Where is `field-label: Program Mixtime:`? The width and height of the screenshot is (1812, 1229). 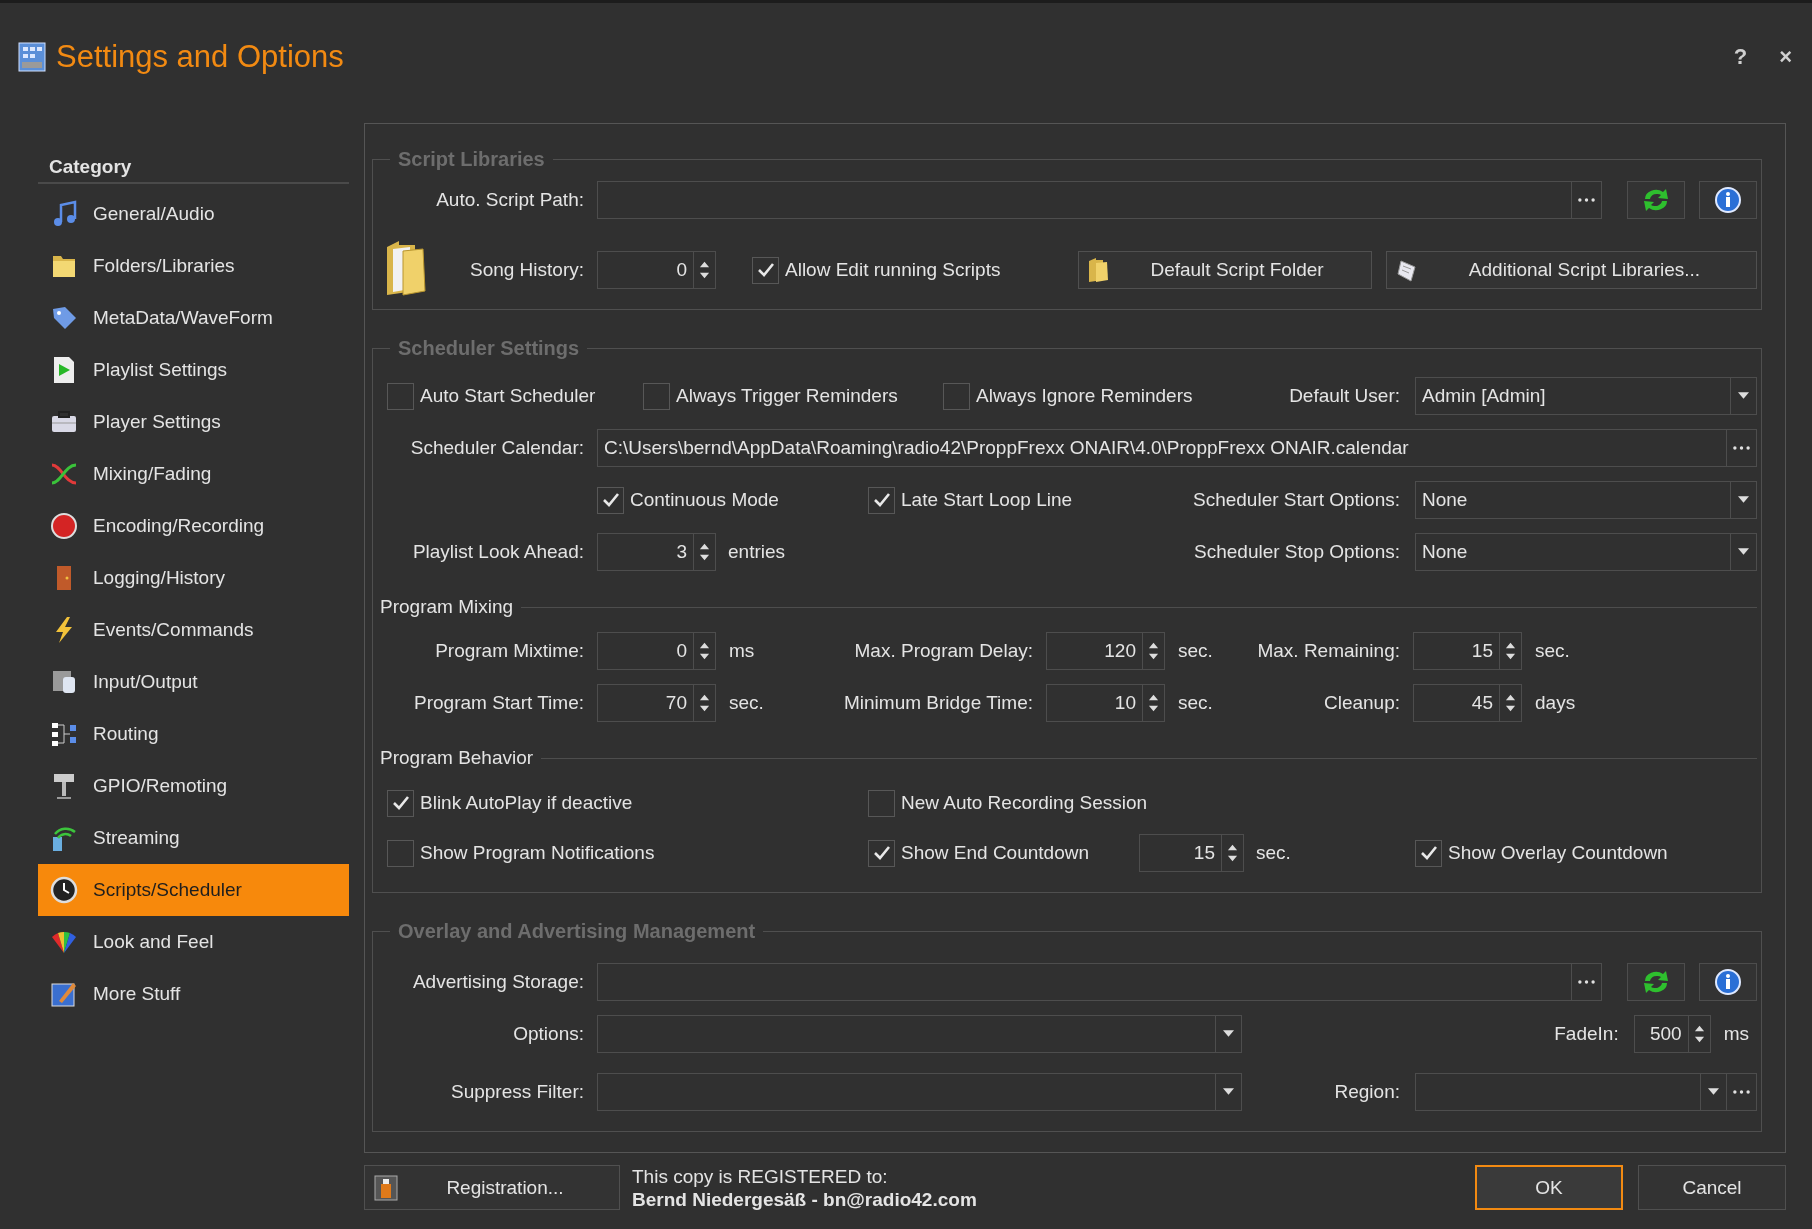
field-label: Program Mixtime: is located at coordinates (509, 651).